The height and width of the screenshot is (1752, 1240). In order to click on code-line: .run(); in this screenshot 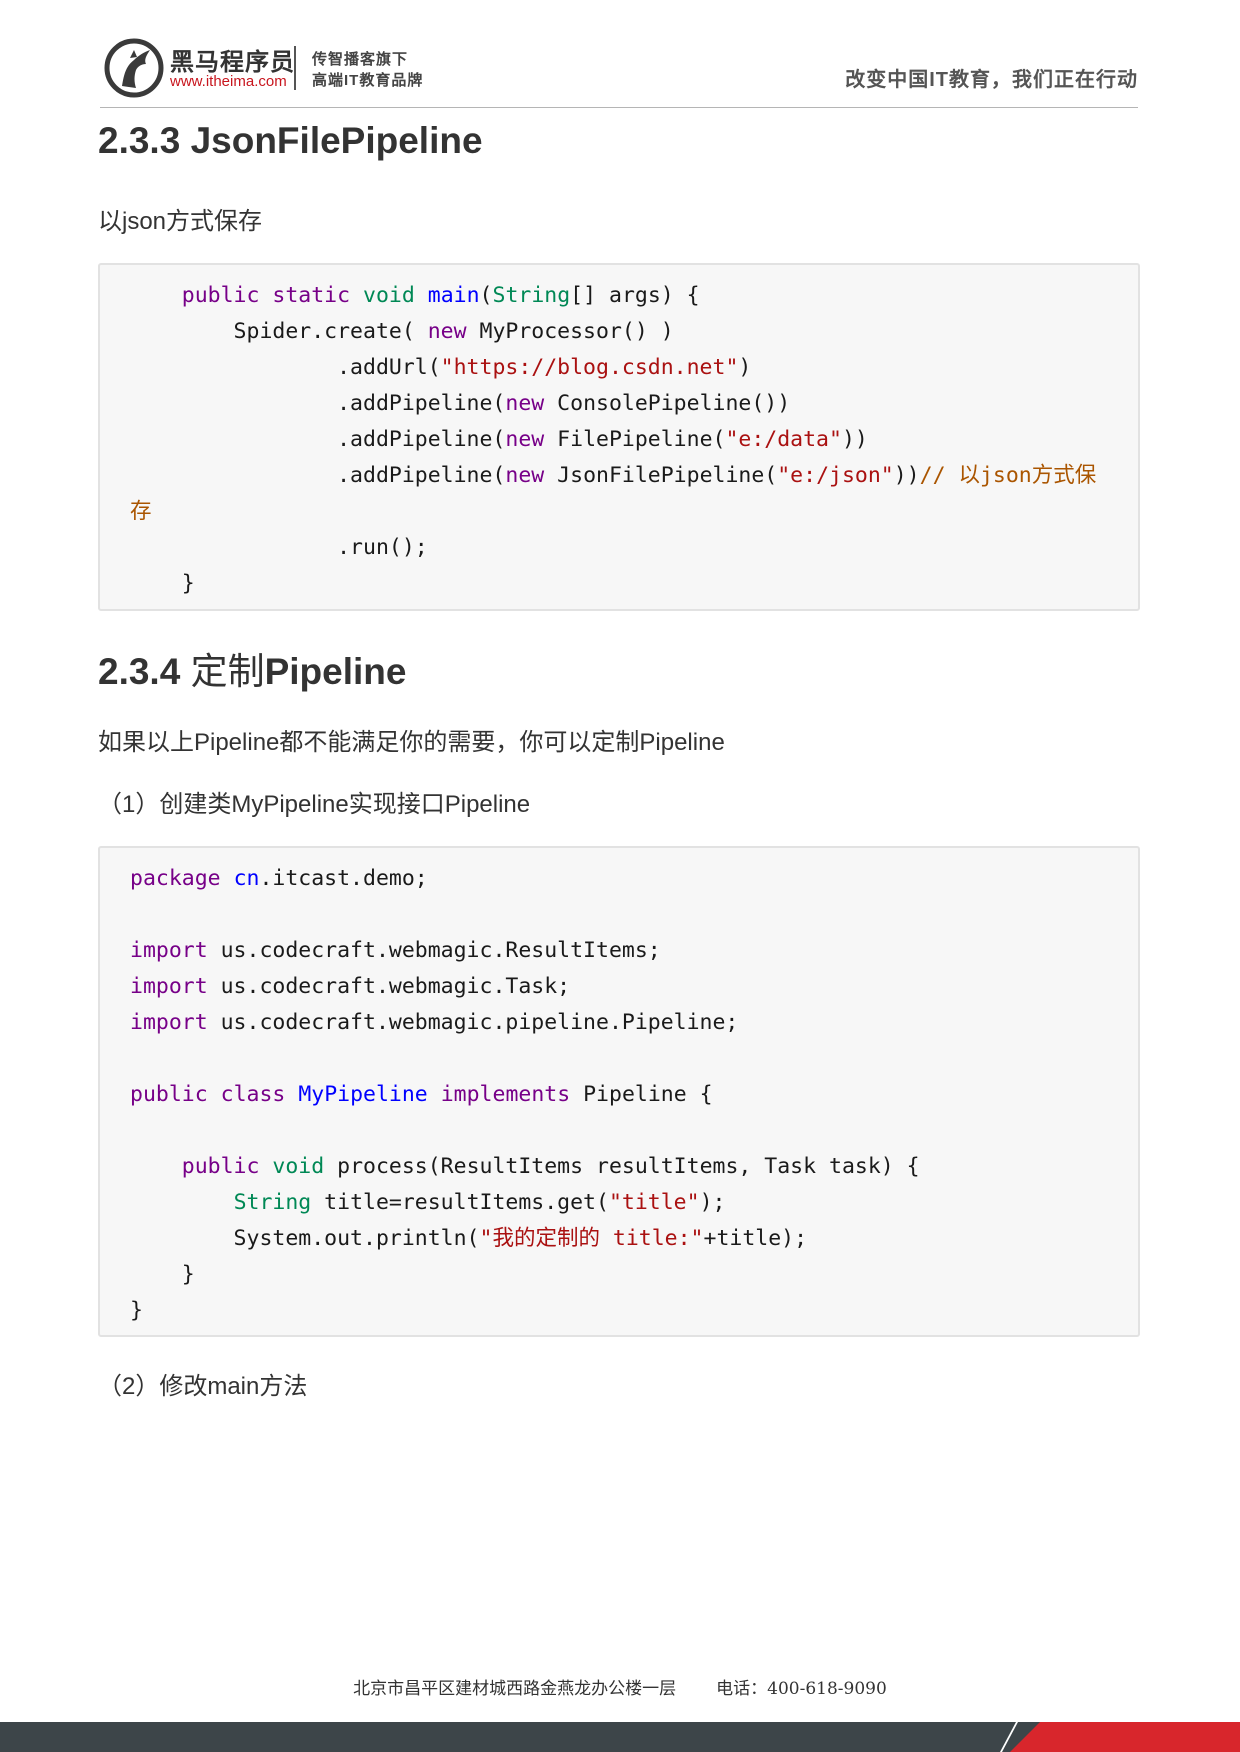, I will do `click(279, 547)`.